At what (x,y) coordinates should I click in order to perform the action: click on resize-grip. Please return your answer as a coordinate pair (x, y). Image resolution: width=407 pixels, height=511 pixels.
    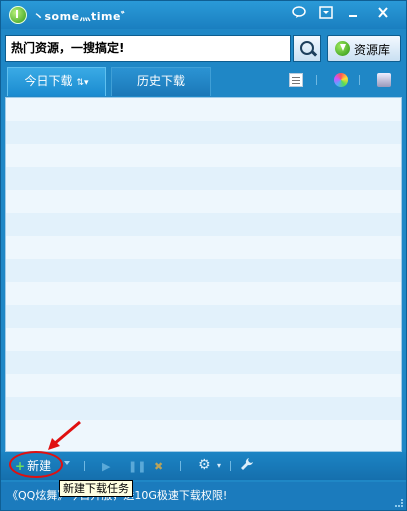
    Looking at the image, I should click on (399, 503).